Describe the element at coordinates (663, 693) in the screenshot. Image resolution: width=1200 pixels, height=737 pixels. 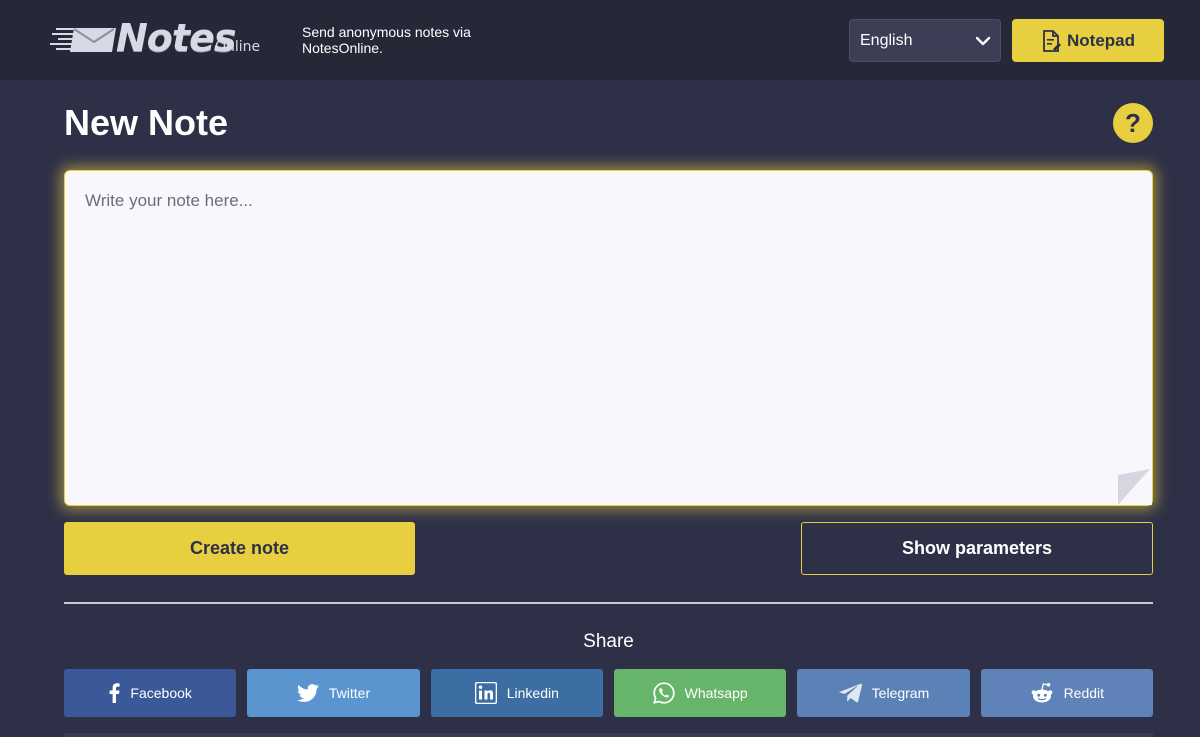
I see `whatsapp-icon` at that location.